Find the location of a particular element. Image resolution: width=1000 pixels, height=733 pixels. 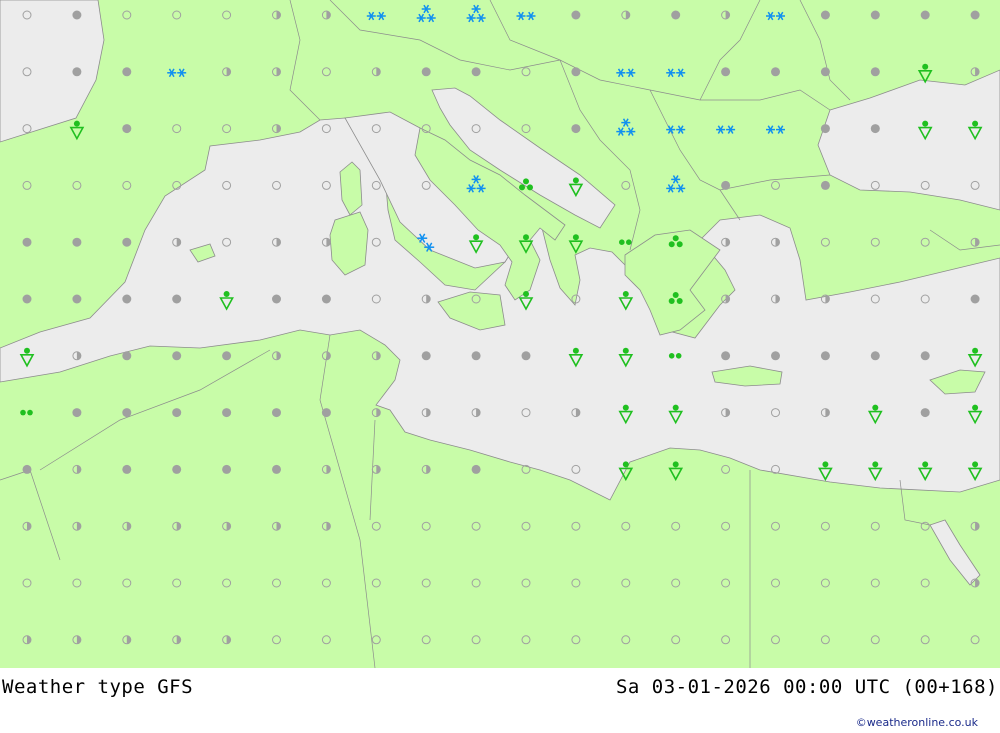

credit-link: ©weatheronline.co.uk is located at coordinates (917, 722).